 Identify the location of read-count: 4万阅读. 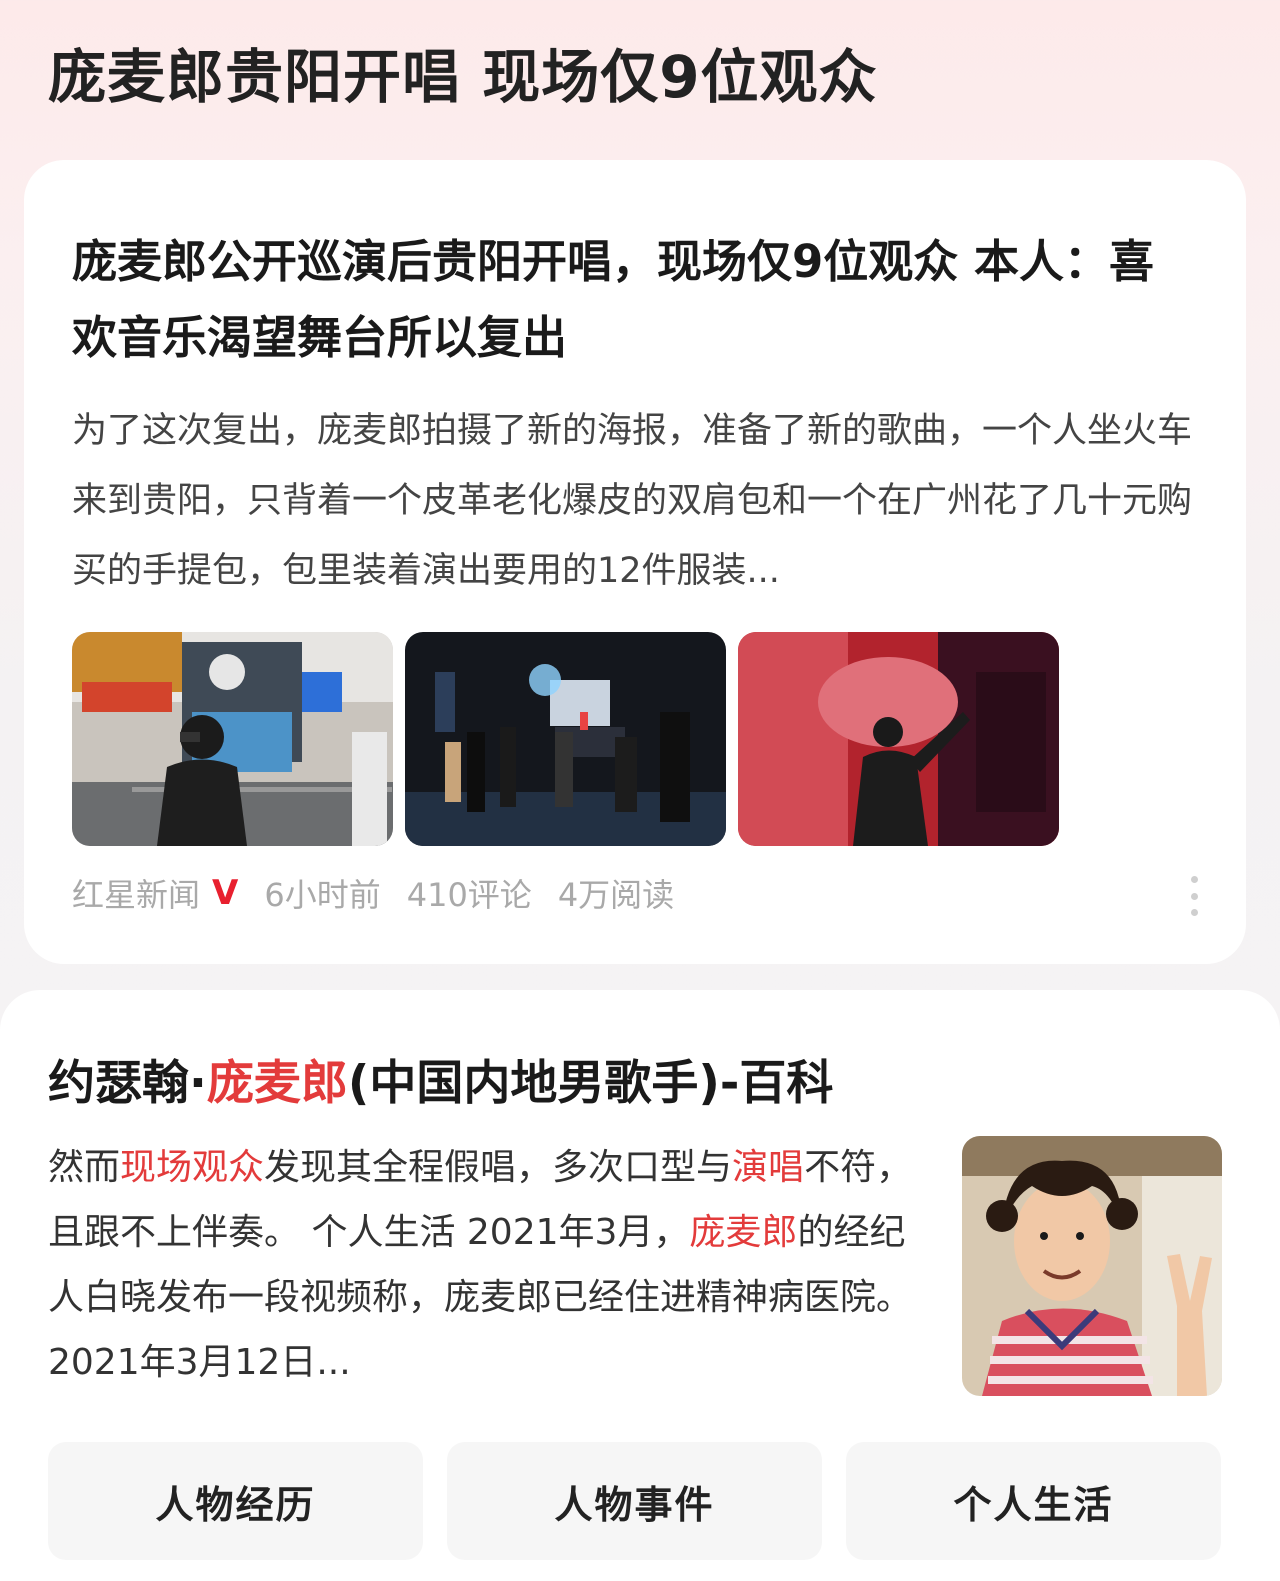
(616, 895).